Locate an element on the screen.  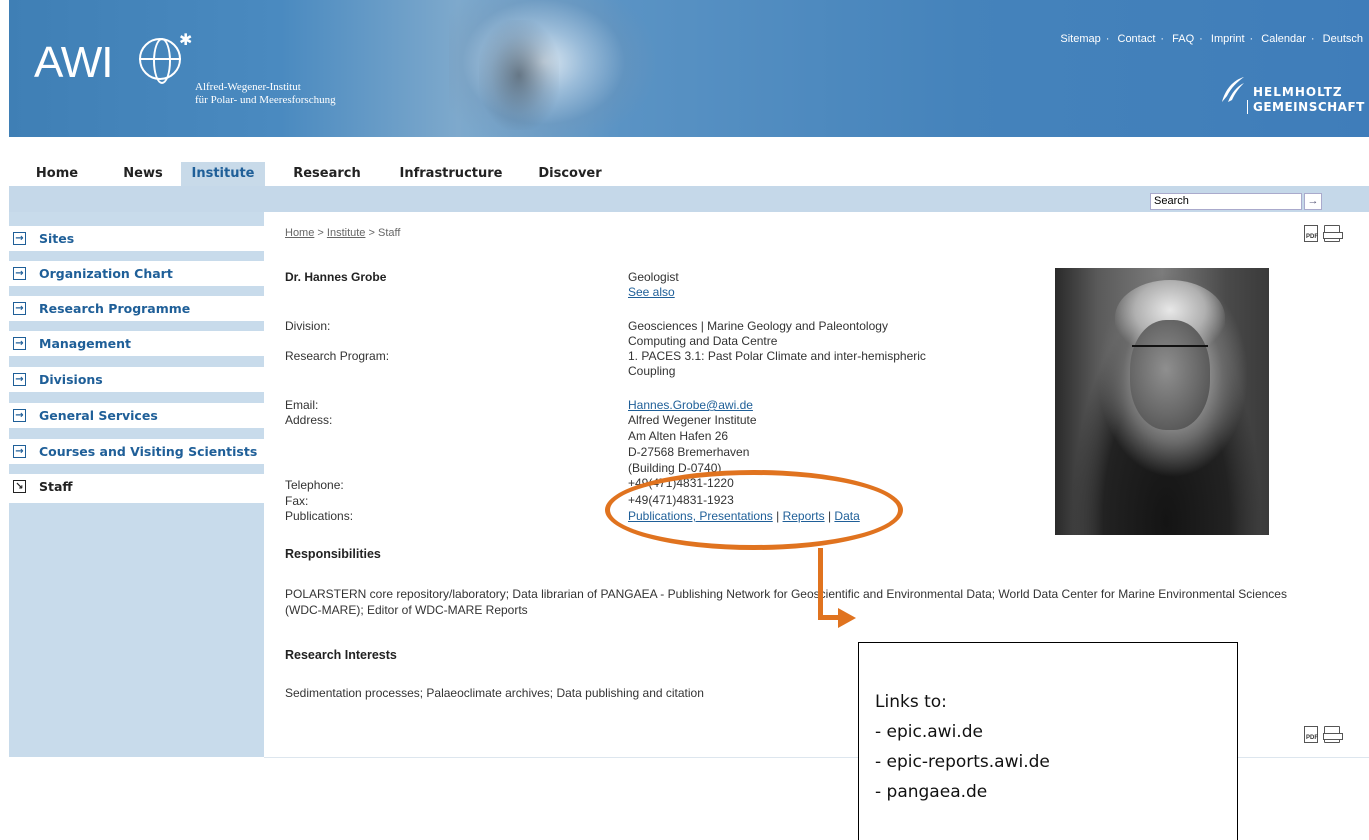
email-link: Hannes.Grobe@awi.de is located at coordinates (690, 405).